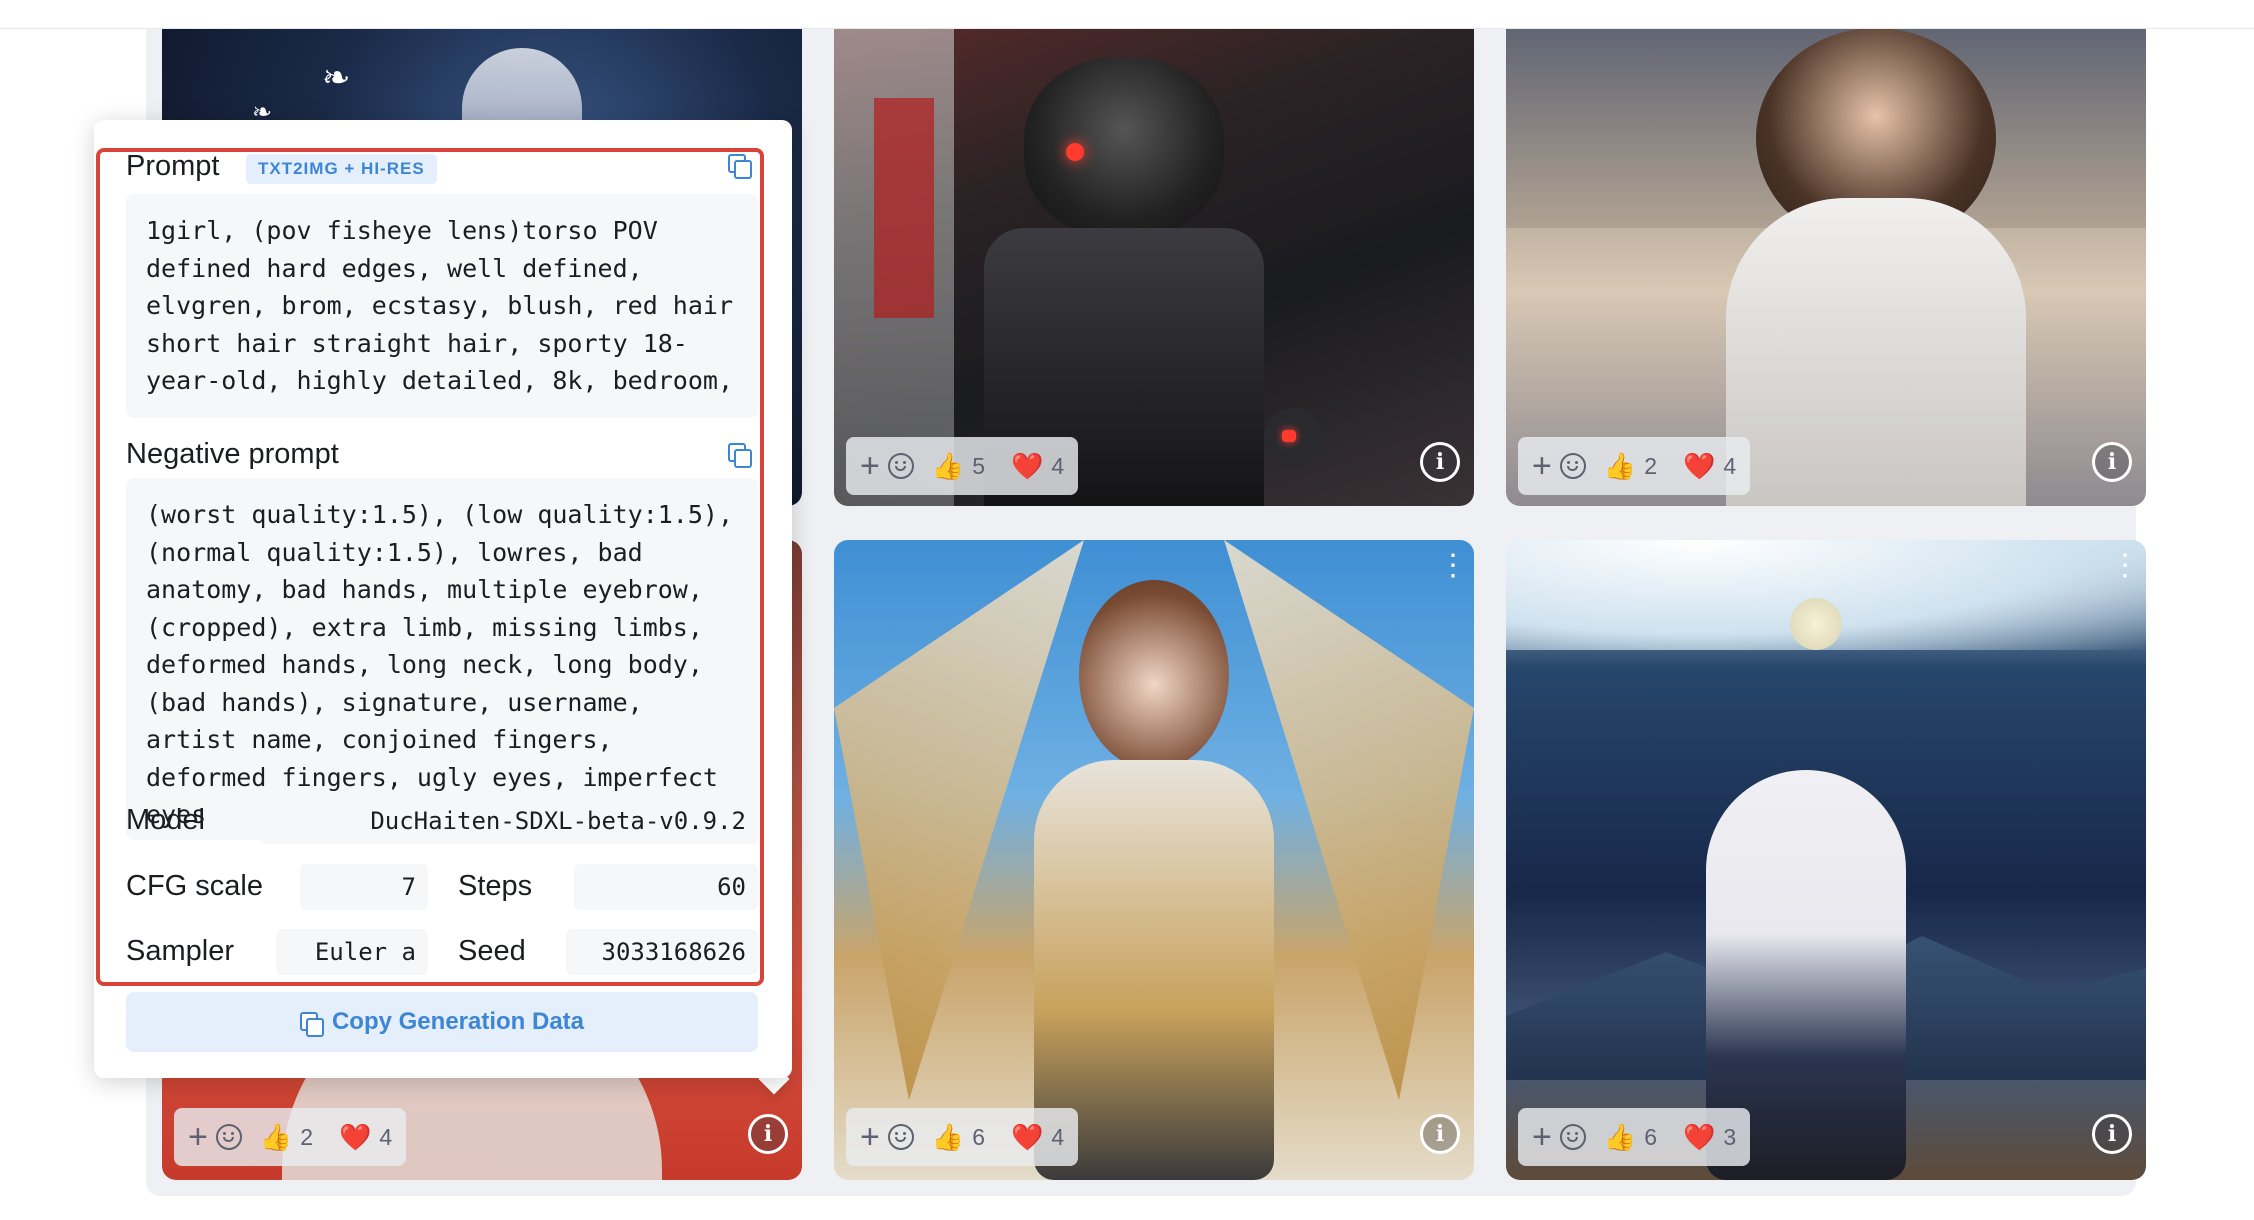 The image size is (2254, 1220). I want to click on steps-value: 60, so click(666, 887).